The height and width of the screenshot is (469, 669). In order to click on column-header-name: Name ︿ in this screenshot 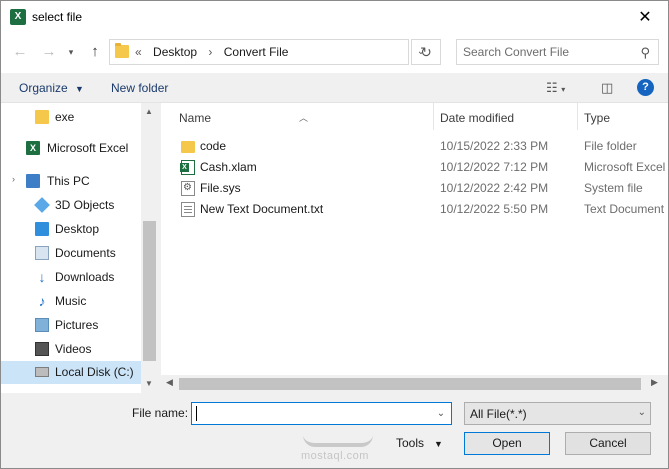, I will do `click(297, 116)`.